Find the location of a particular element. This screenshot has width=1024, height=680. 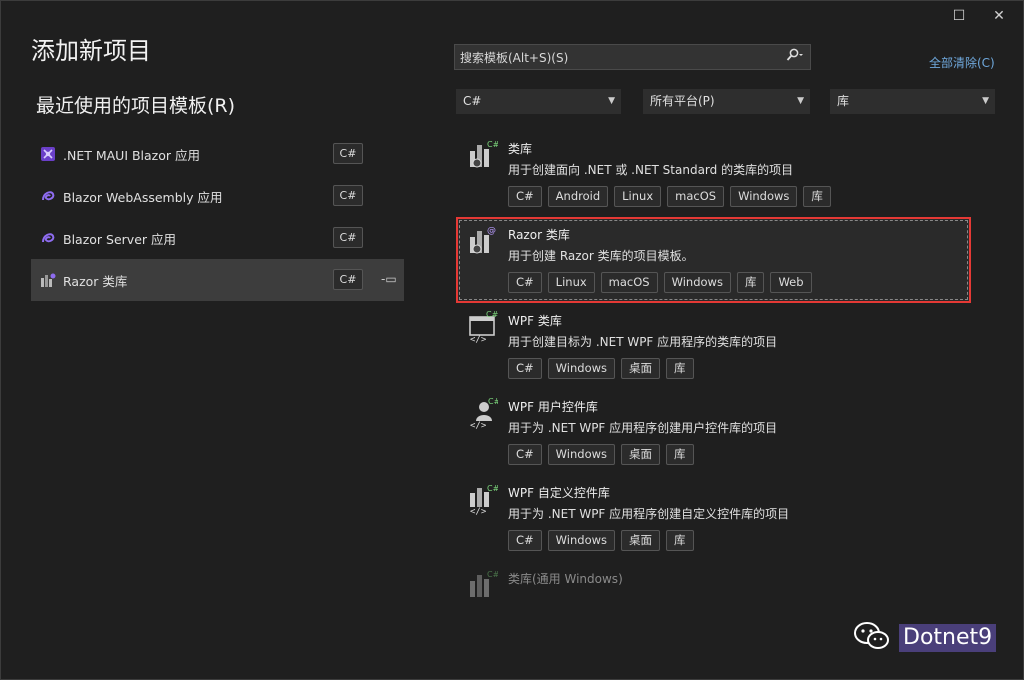

recent-templates-title: 最近使用的项目模板(R) is located at coordinates (136, 106).